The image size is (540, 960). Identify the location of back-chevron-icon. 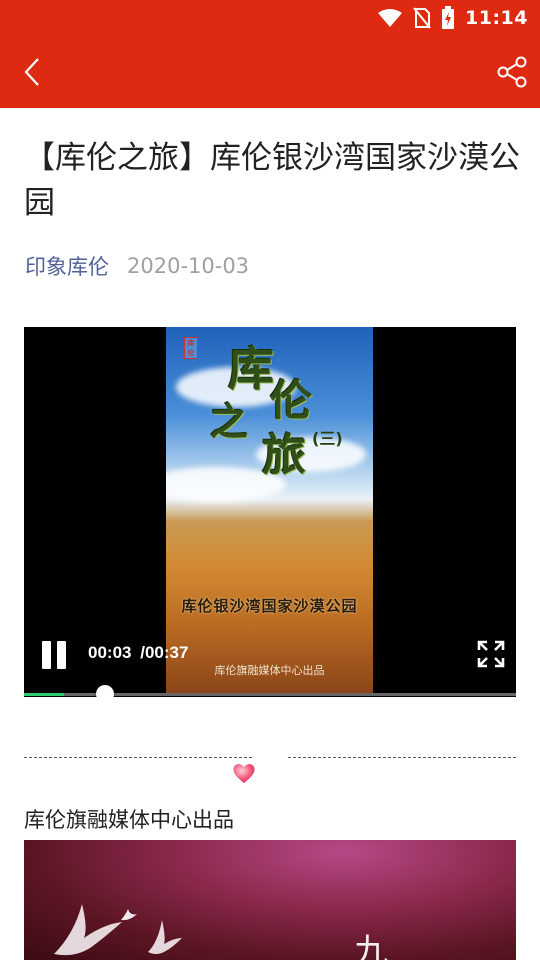
(31, 72).